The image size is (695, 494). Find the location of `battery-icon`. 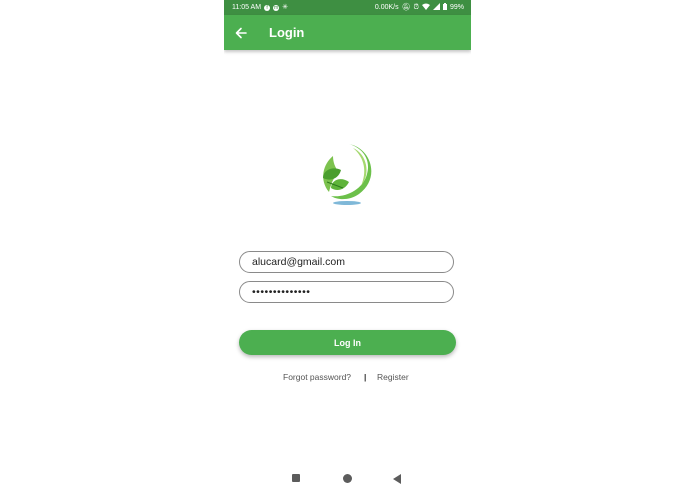

battery-icon is located at coordinates (444, 7).